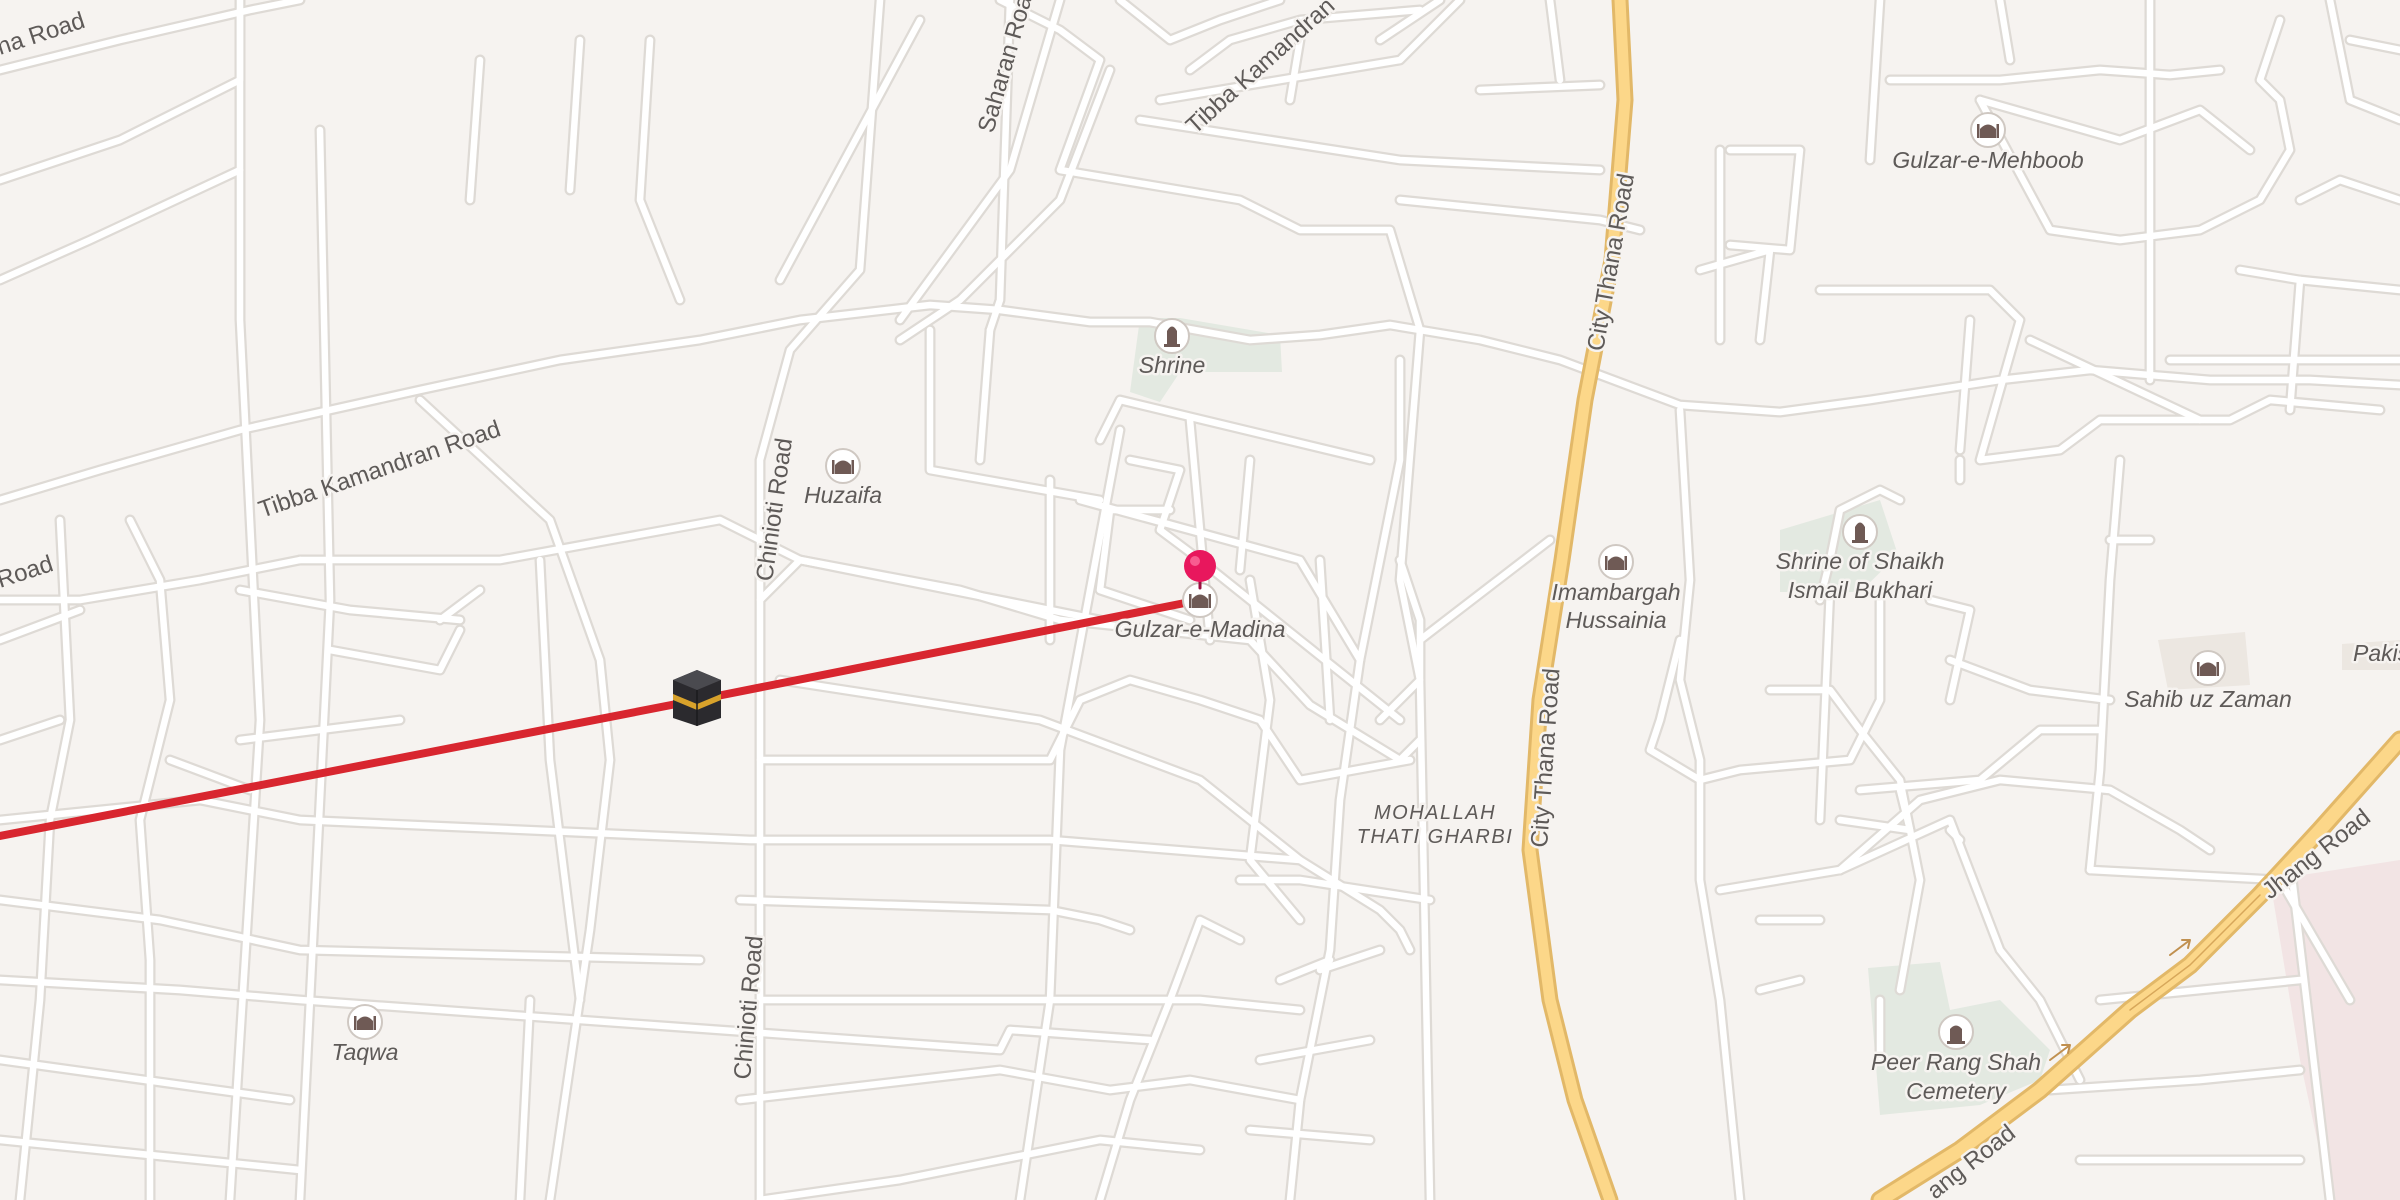 This screenshot has height=1200, width=2400. Describe the element at coordinates (1956, 1032) in the screenshot. I see `cemetery-icon` at that location.